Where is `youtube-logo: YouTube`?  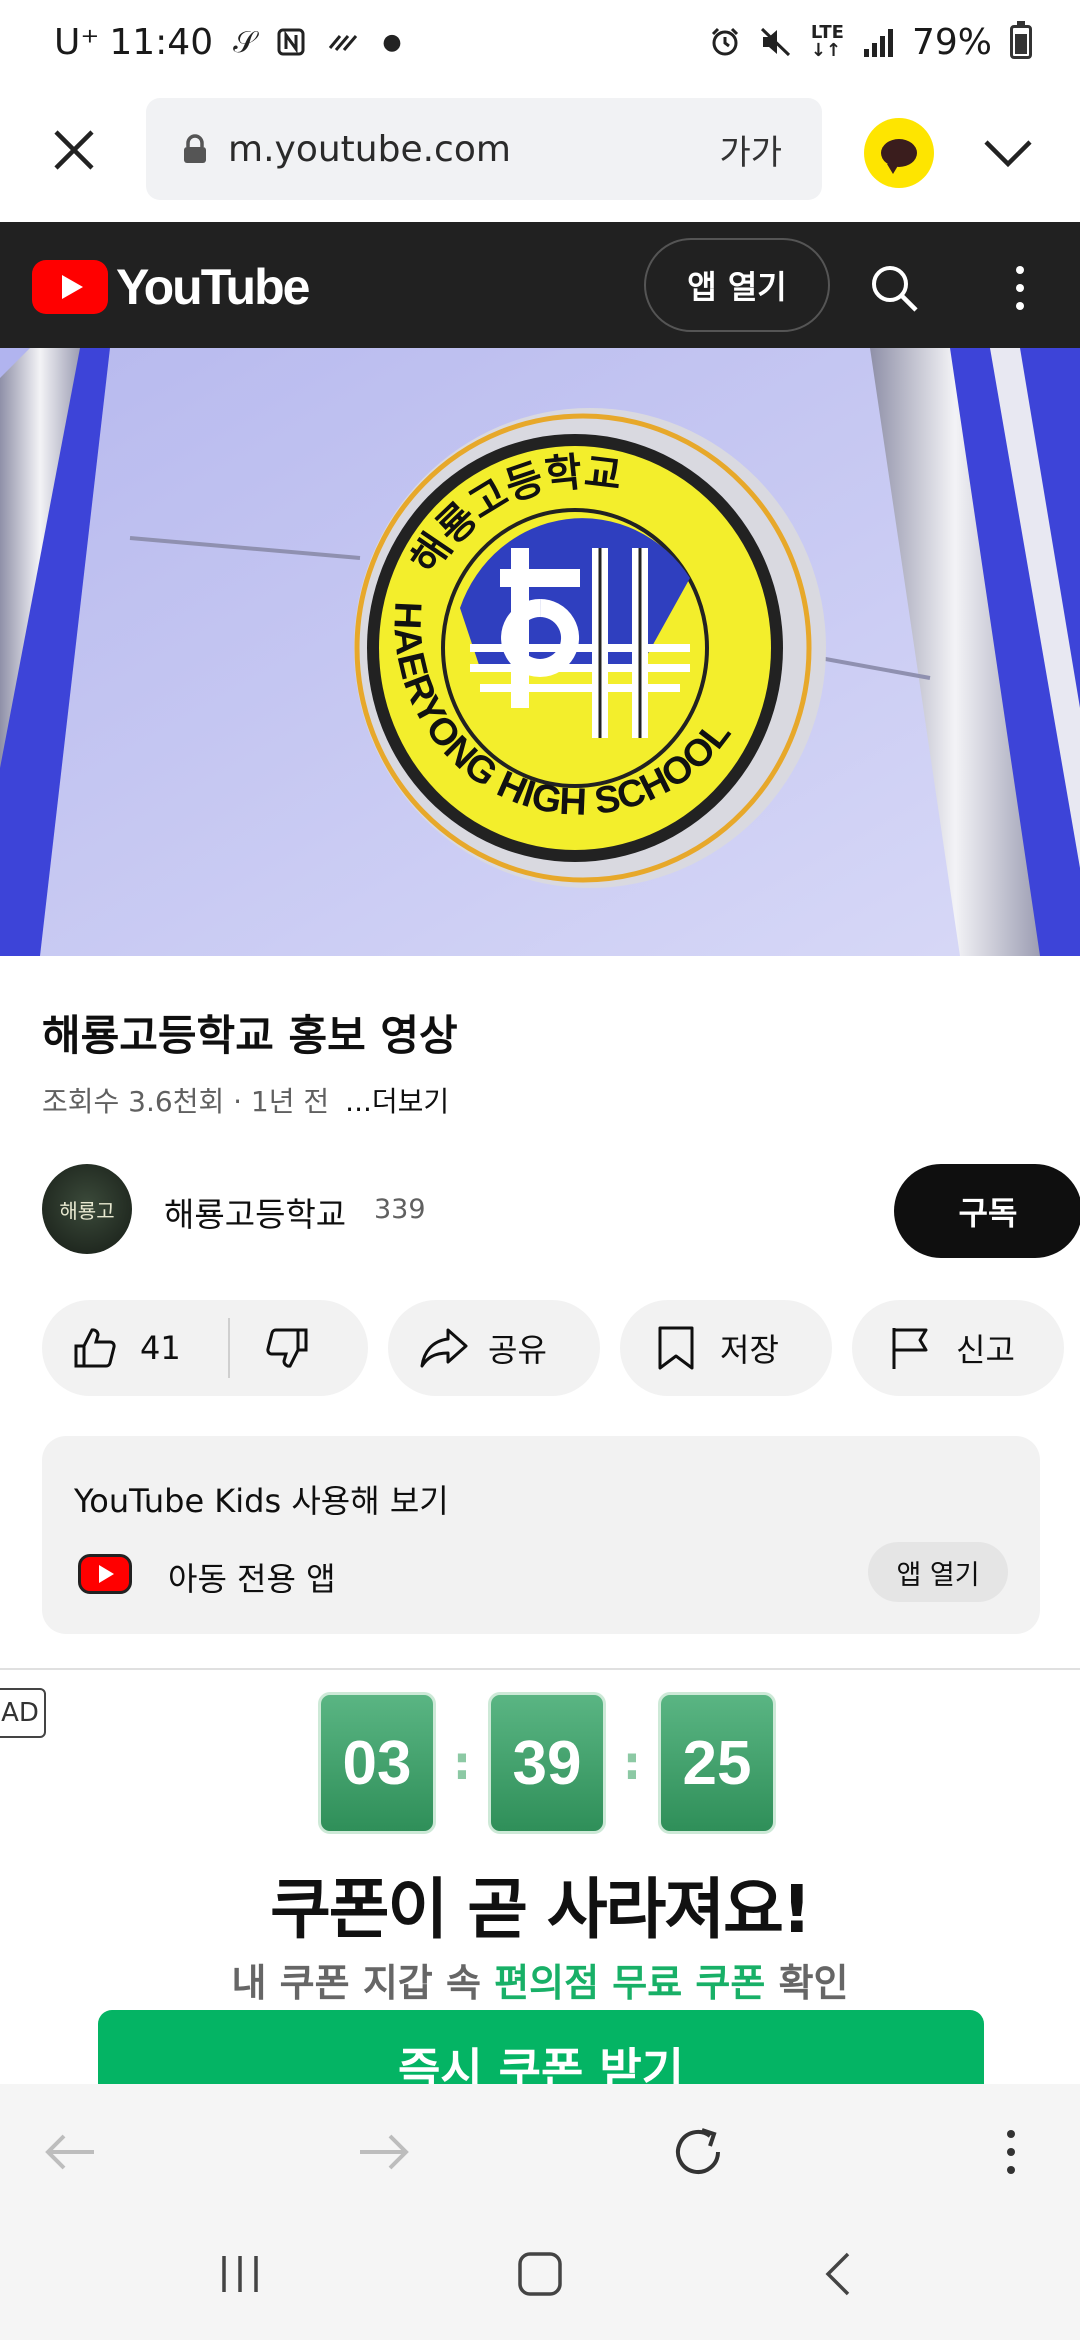
youtube-logo: YouTube is located at coordinates (171, 287).